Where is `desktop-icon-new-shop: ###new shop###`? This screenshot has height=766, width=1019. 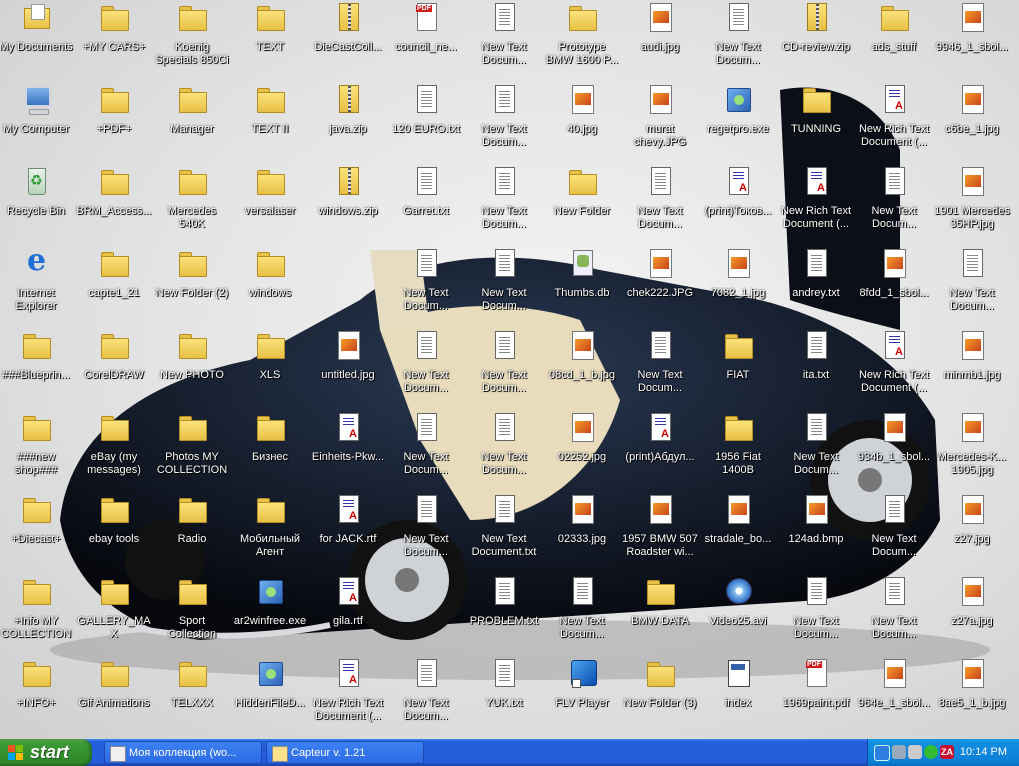
desktop-icon-new-shop: ###new shop### is located at coordinates (37, 450).